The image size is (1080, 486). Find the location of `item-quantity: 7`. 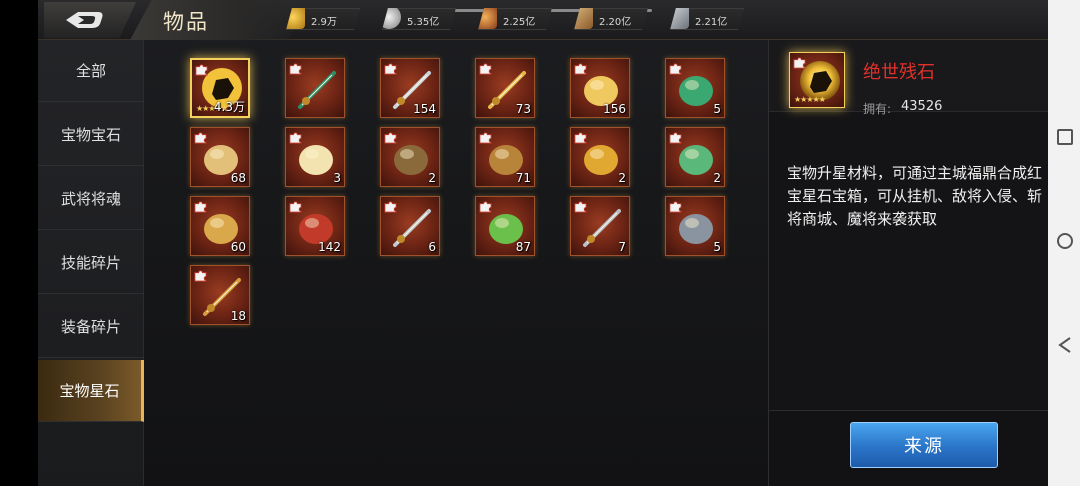

item-quantity: 7 is located at coordinates (622, 247).